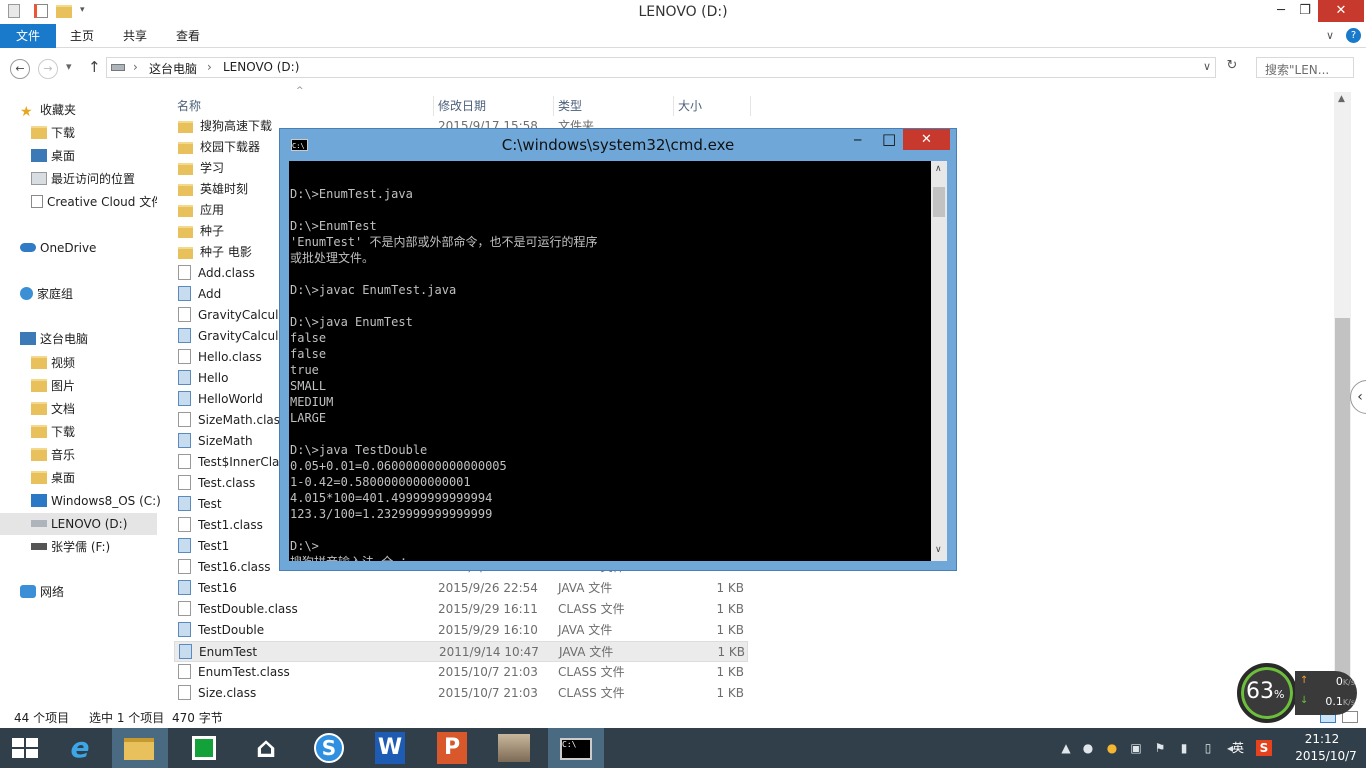 This screenshot has width=1366, height=768. I want to click on nav-item-drive-f: 张学儒 (F:), so click(70, 547).